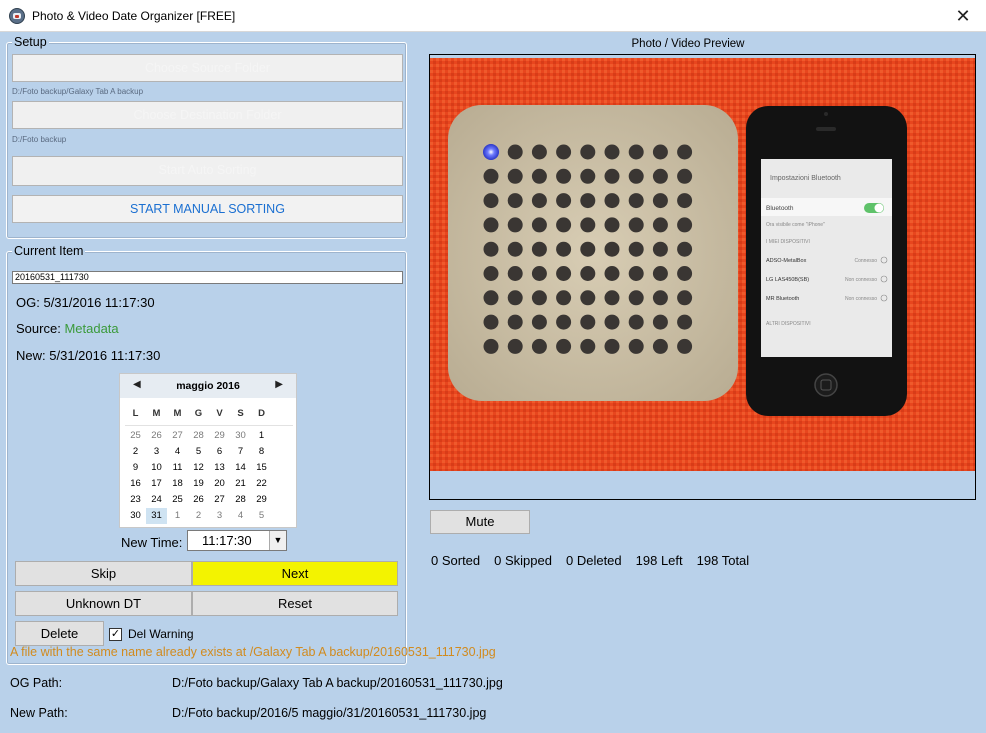 The width and height of the screenshot is (986, 733). What do you see at coordinates (237, 540) in the screenshot?
I see `new-time-picker: 11:17:30 ▼` at bounding box center [237, 540].